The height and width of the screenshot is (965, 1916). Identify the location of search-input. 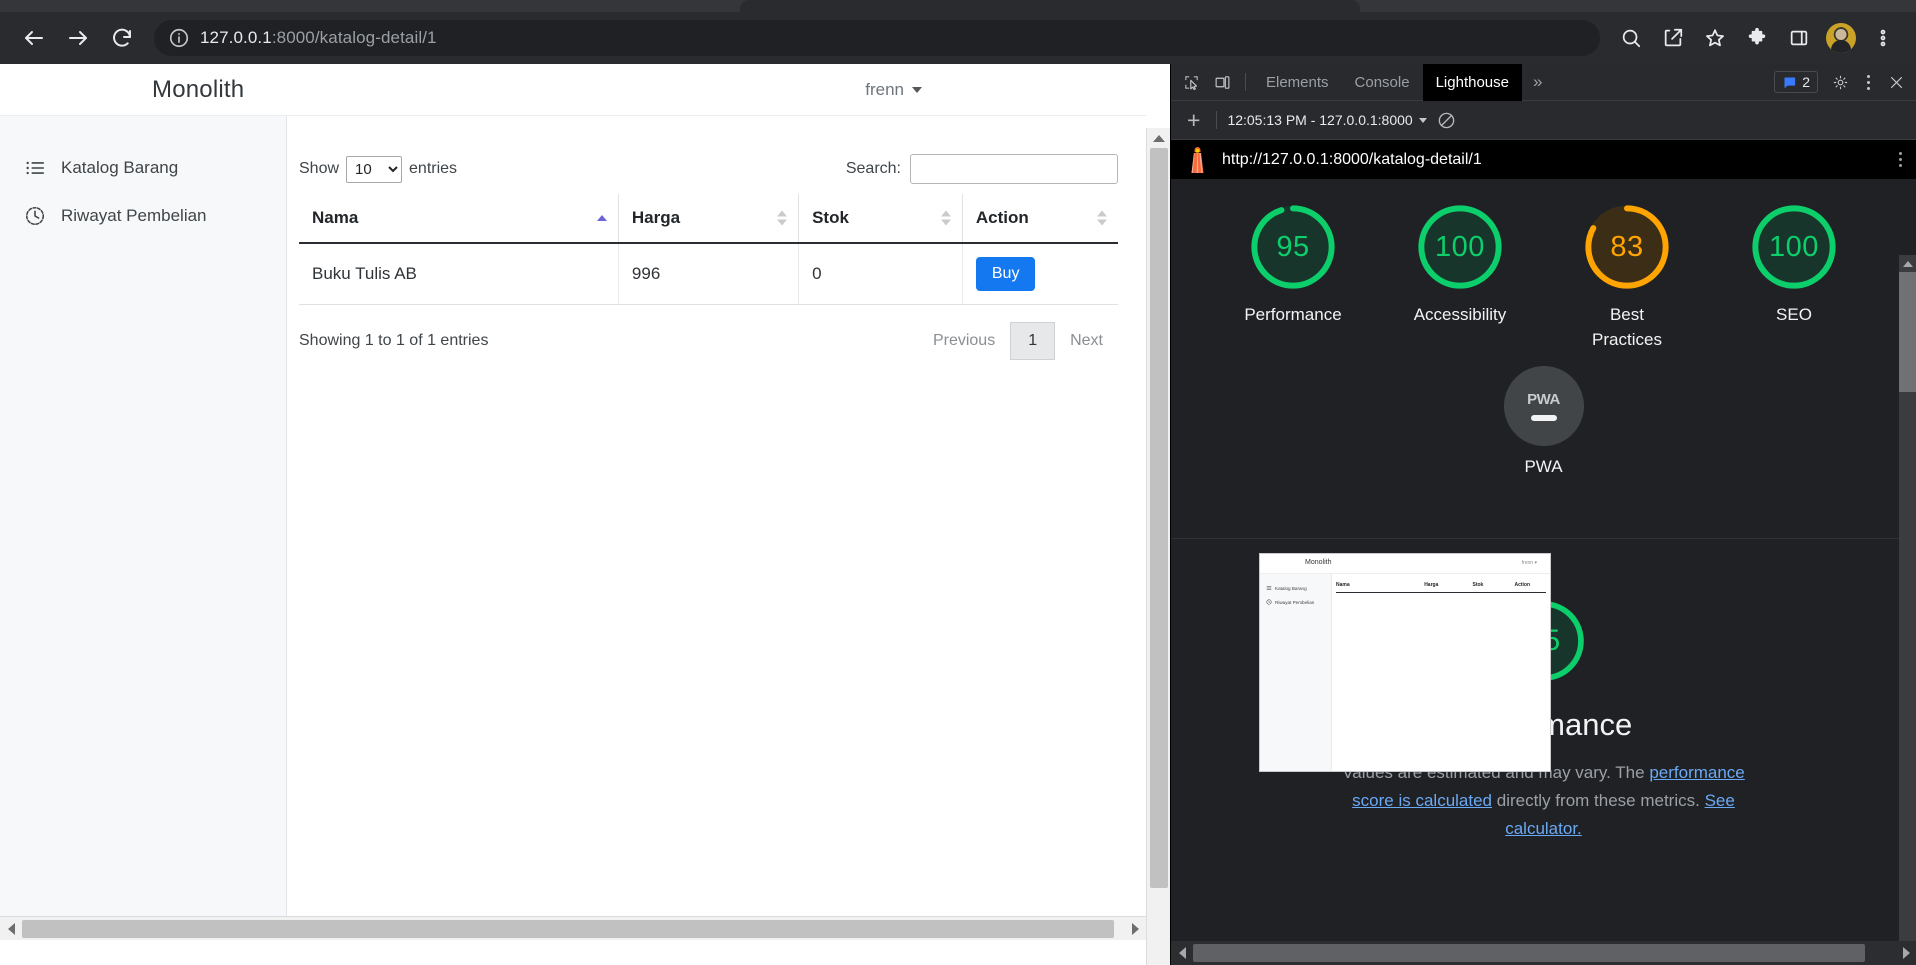
(1014, 169).